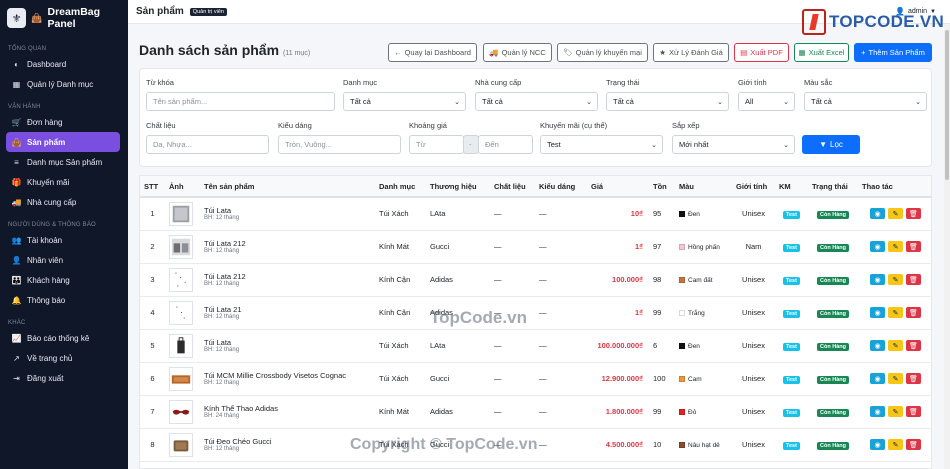 The image size is (950, 469). I want to click on brand: ⚜ 👜 DreamBag Panel, so click(64, 18).